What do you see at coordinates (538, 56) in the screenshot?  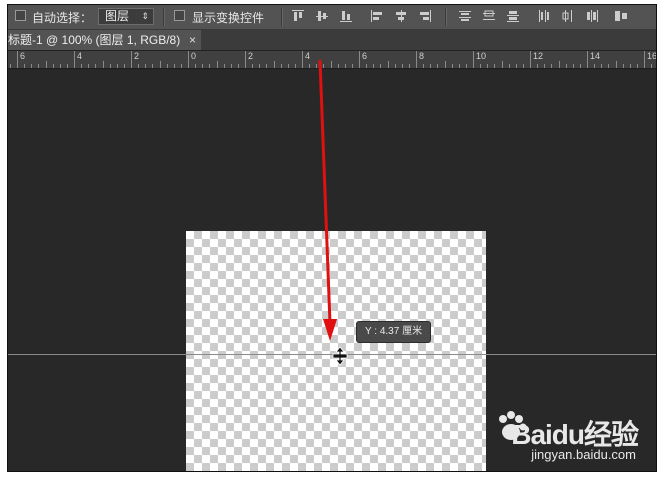 I see `ruler-label: 12` at bounding box center [538, 56].